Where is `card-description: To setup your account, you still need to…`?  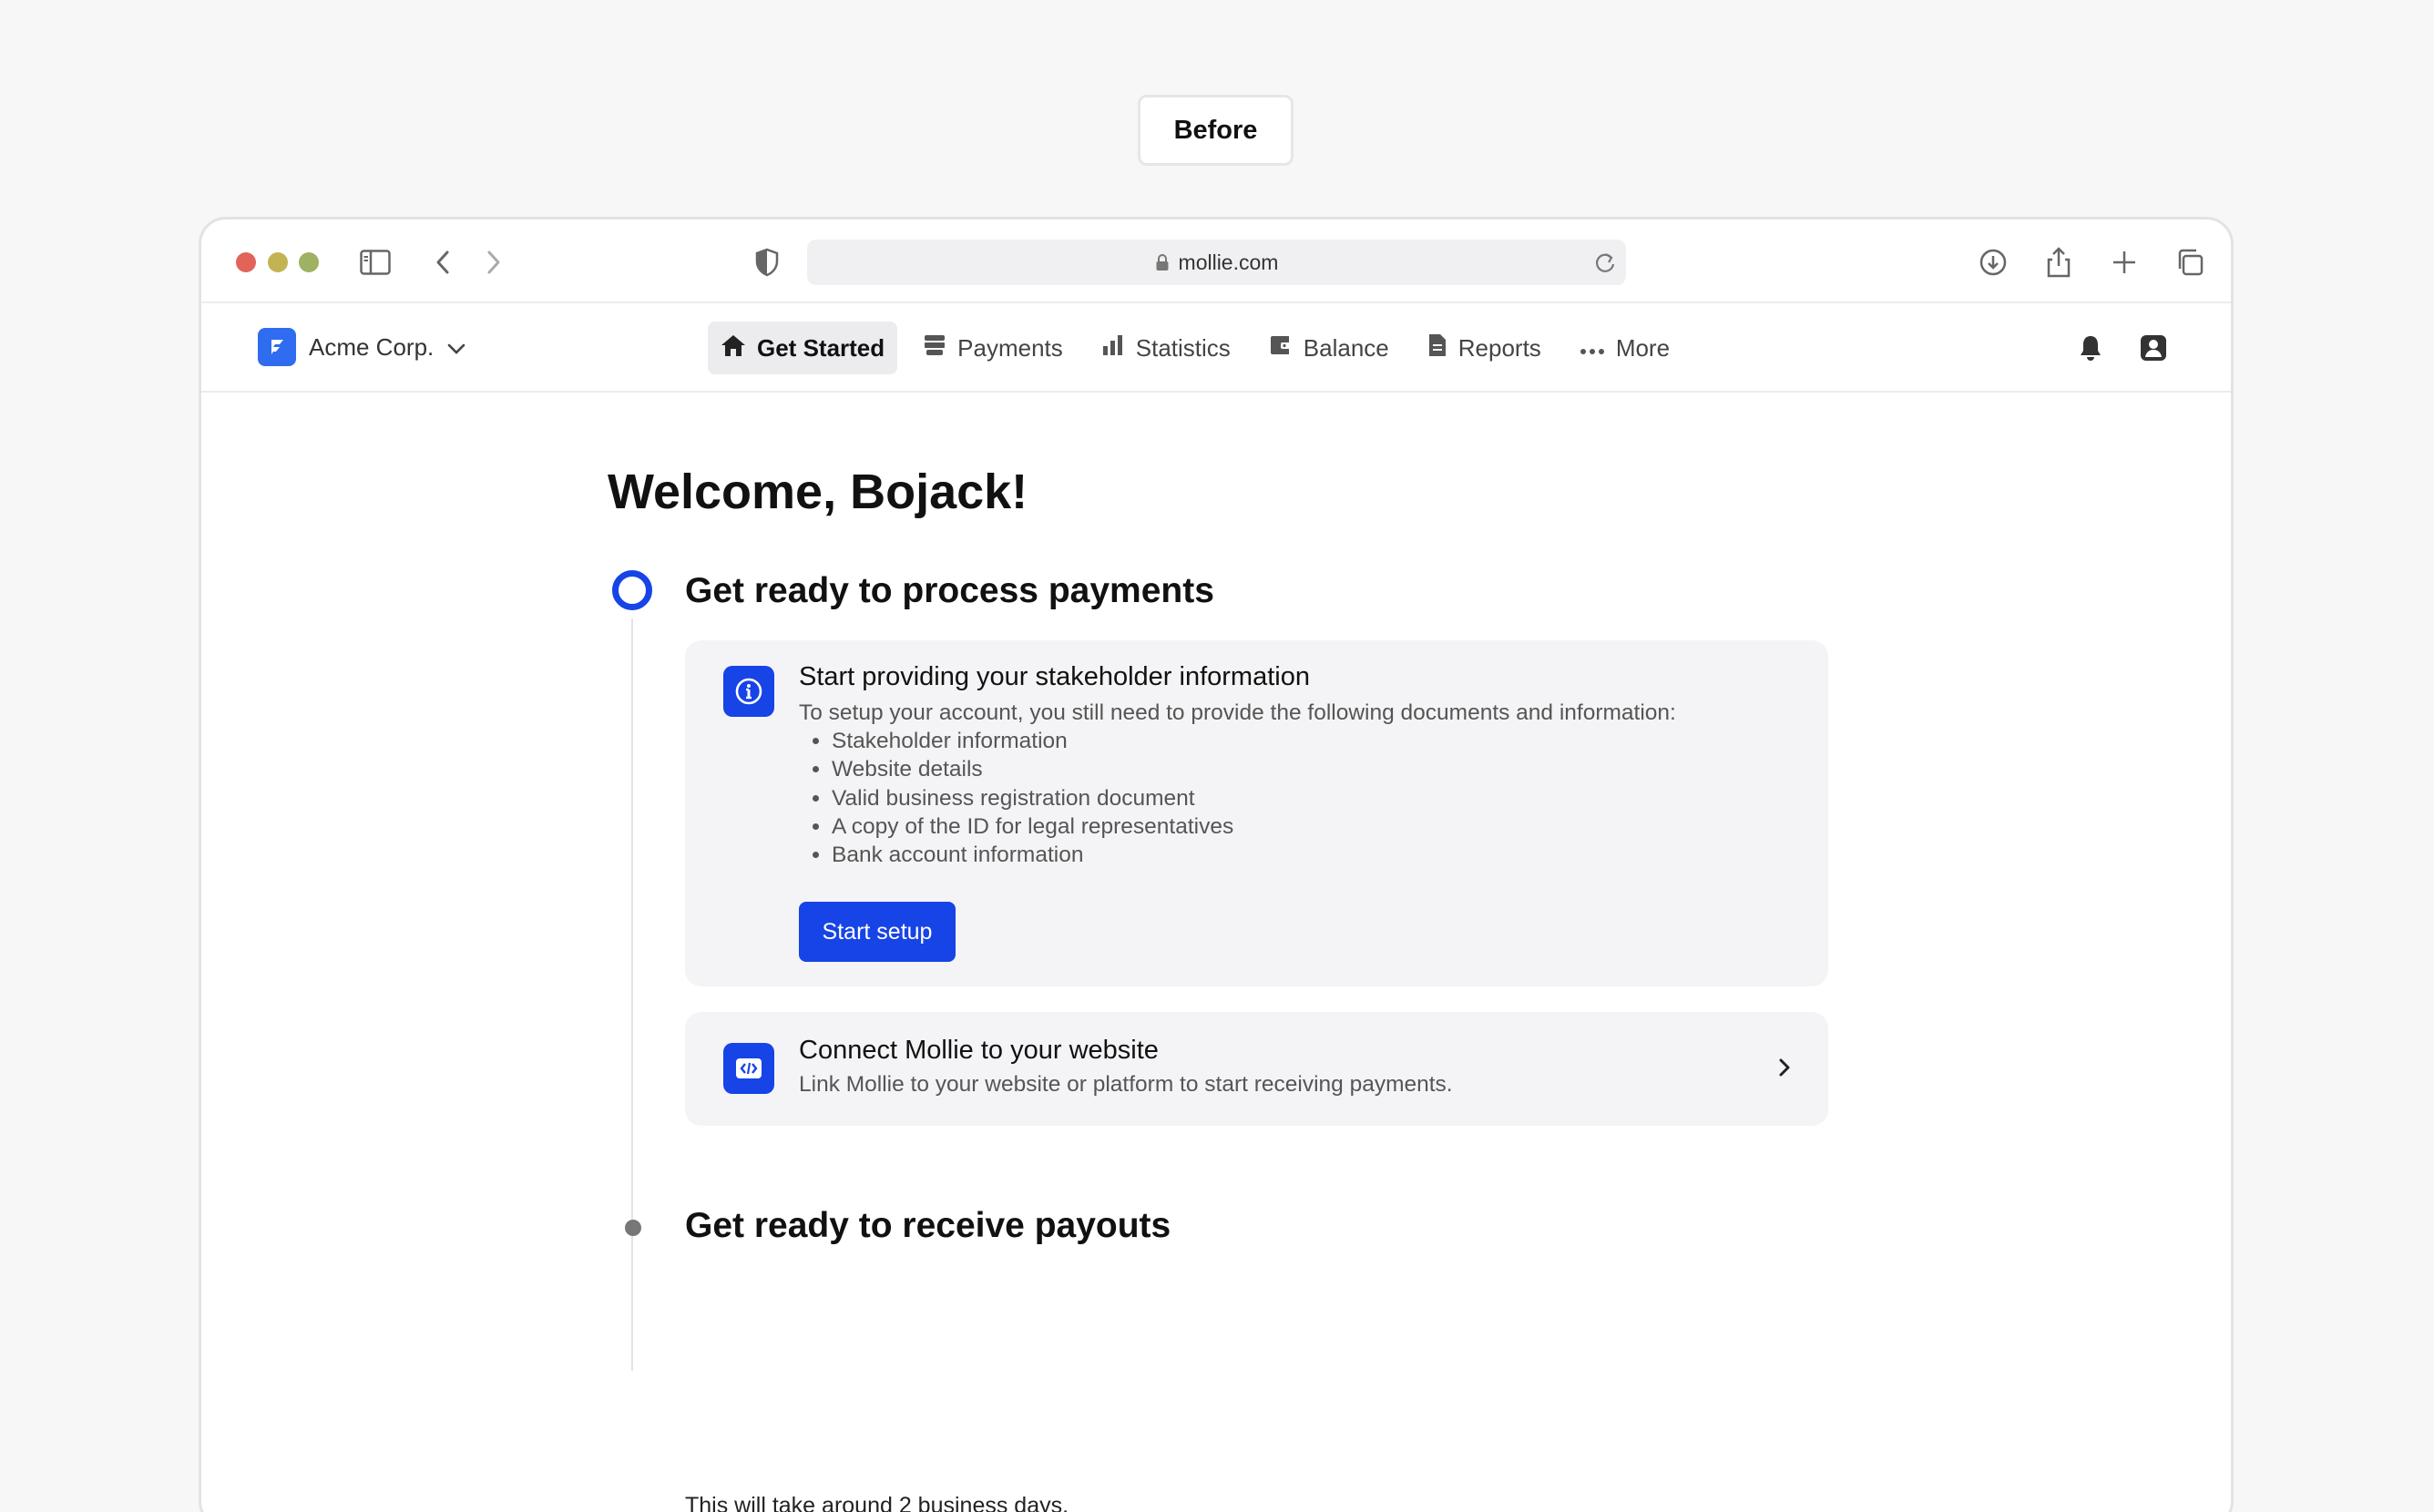
card-description: To setup your account, you still need to… is located at coordinates (1237, 712).